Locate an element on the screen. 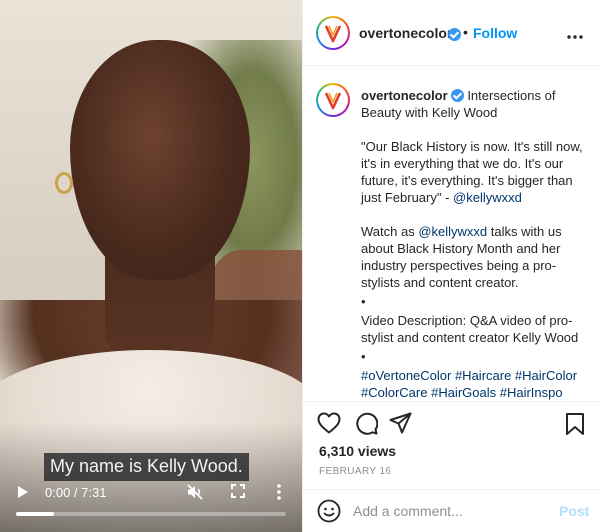 The image size is (600, 532). bookmark-icon is located at coordinates (575, 426).